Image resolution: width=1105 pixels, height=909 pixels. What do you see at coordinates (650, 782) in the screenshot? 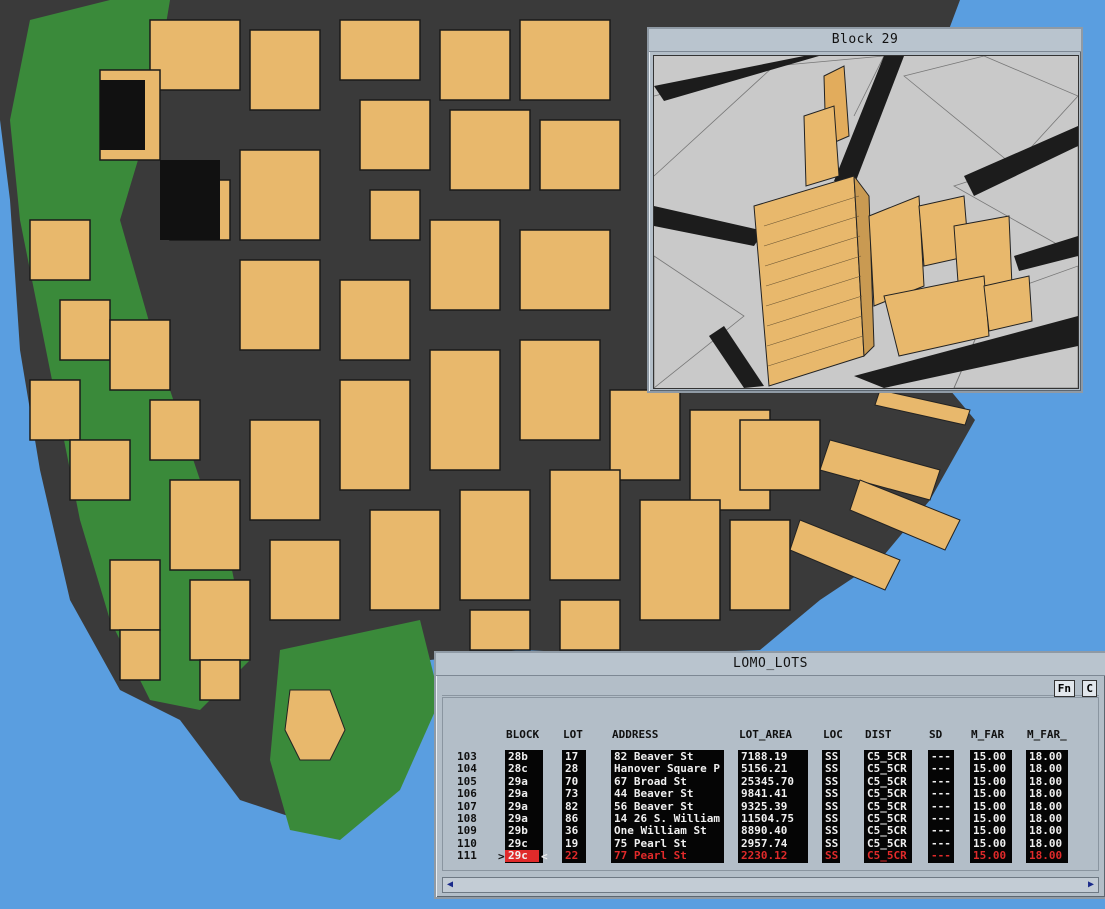
I see `table-cell: 67 Broad St` at bounding box center [650, 782].